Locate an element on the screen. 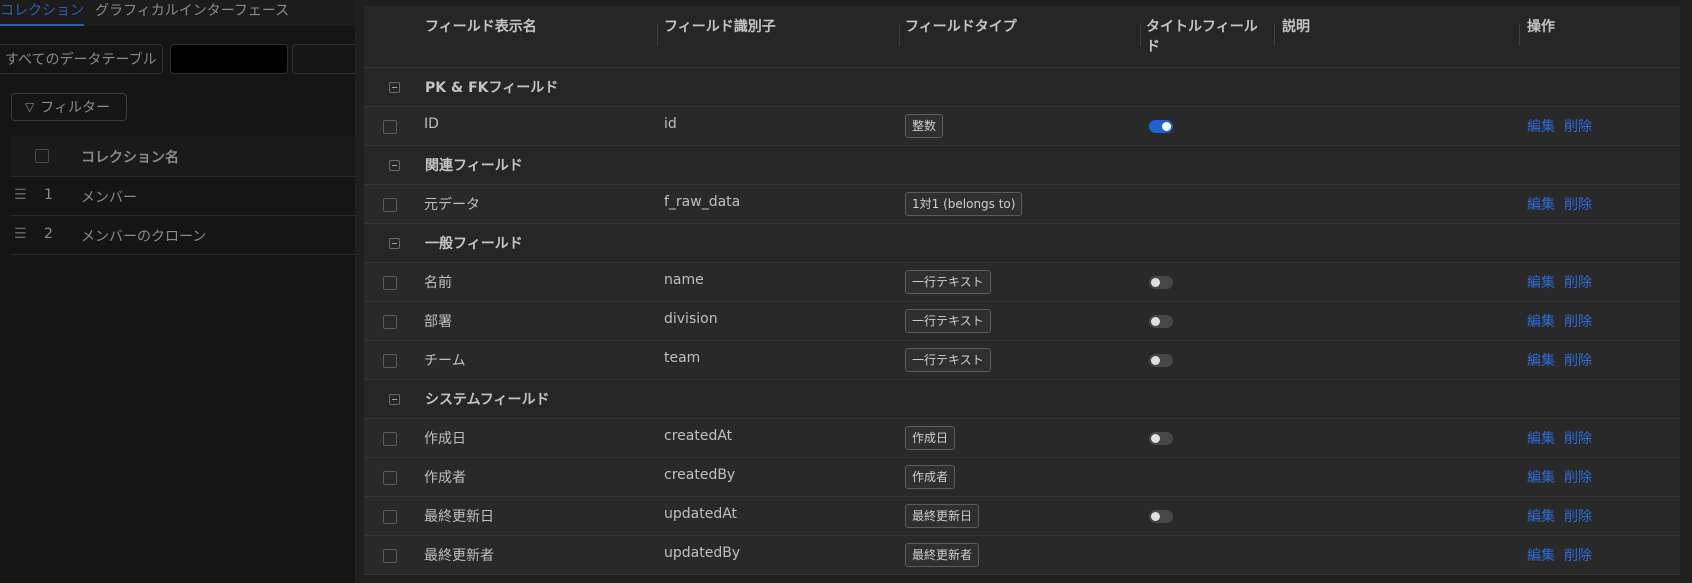 The image size is (1692, 583). tab-graphical-interface: グラフィカルインターフェース is located at coordinates (192, 10).